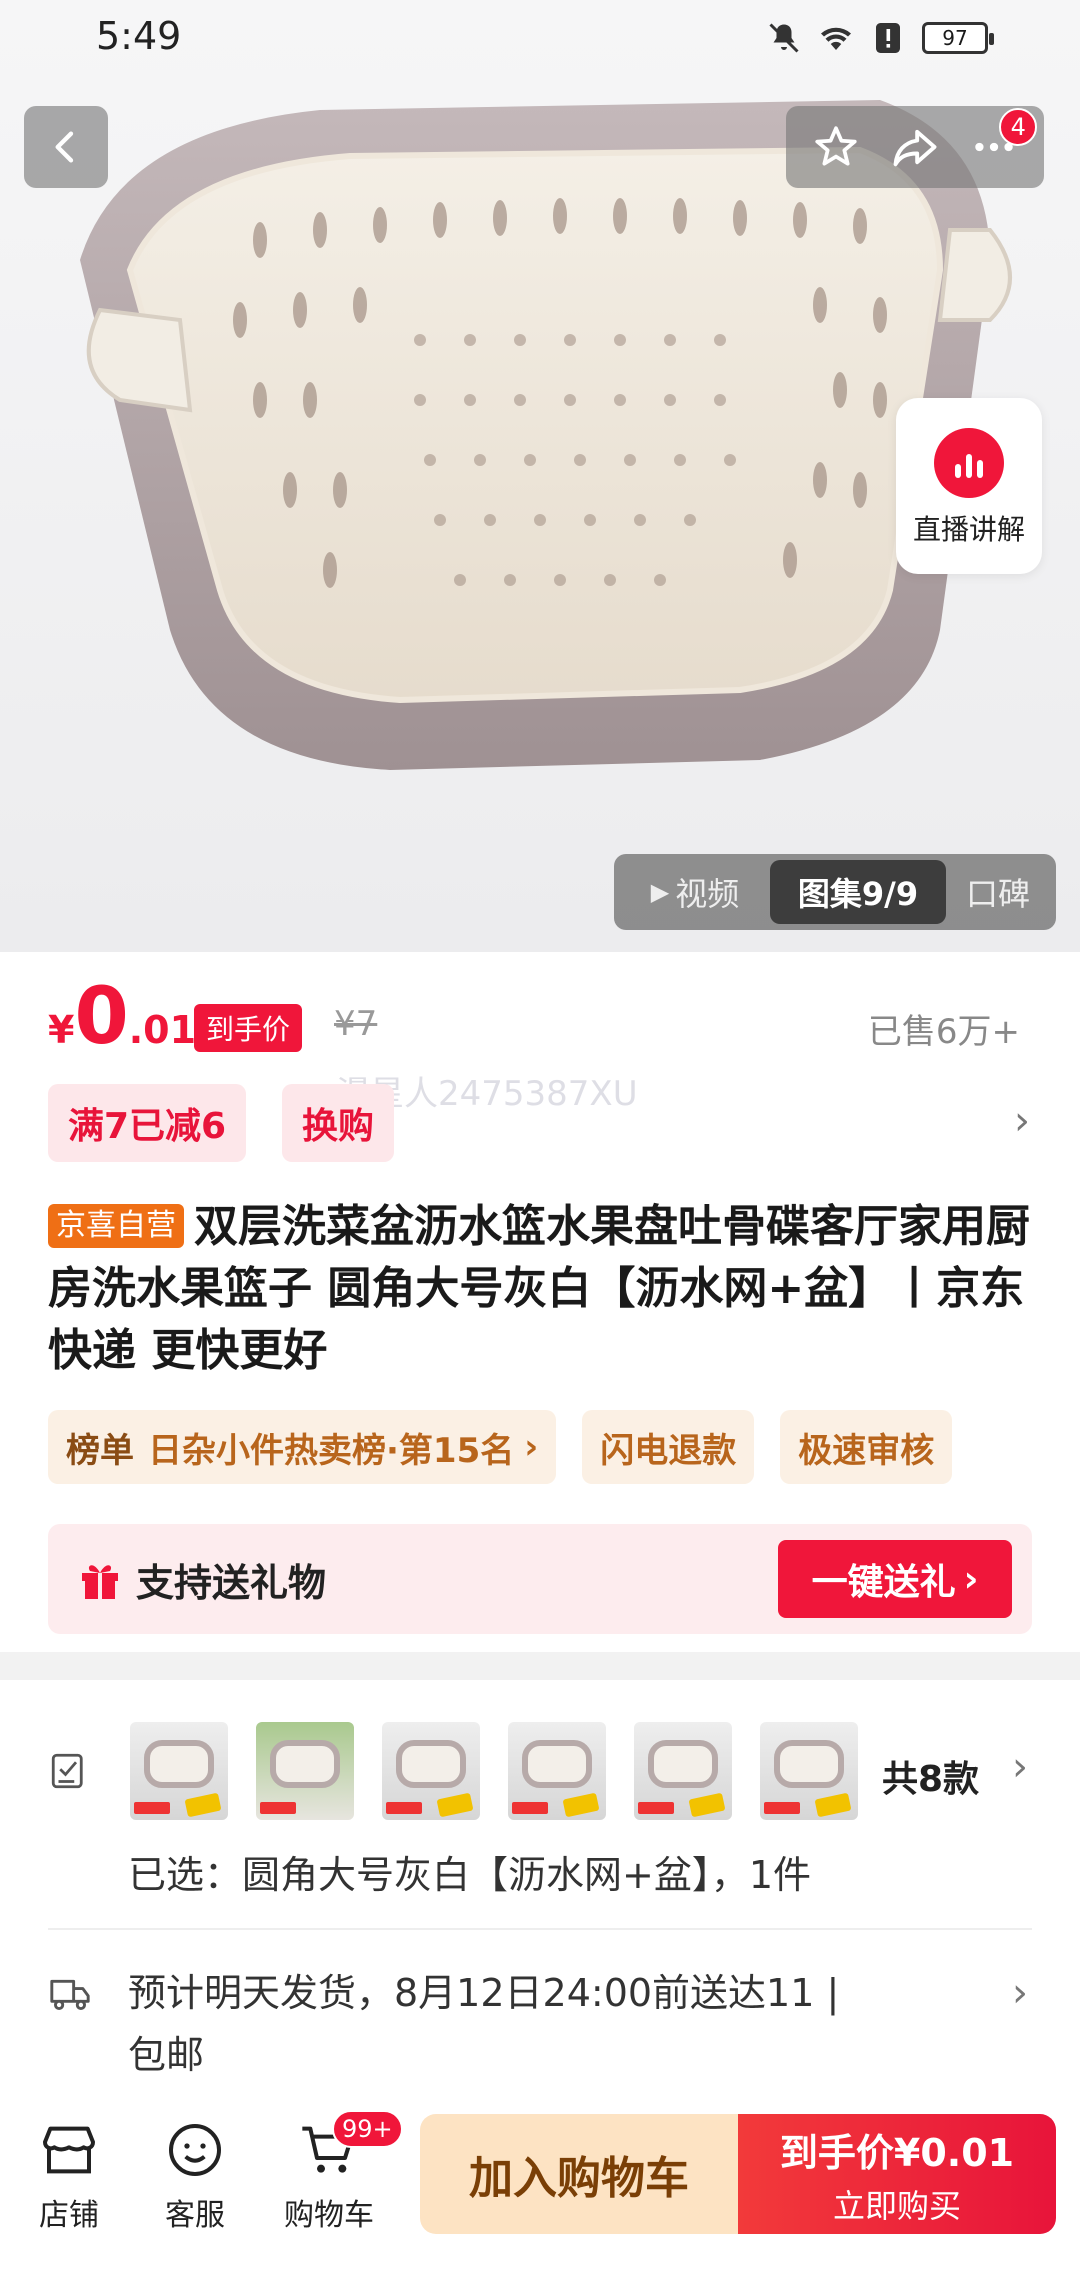  What do you see at coordinates (195, 2215) in the screenshot?
I see `service-label: 客服` at bounding box center [195, 2215].